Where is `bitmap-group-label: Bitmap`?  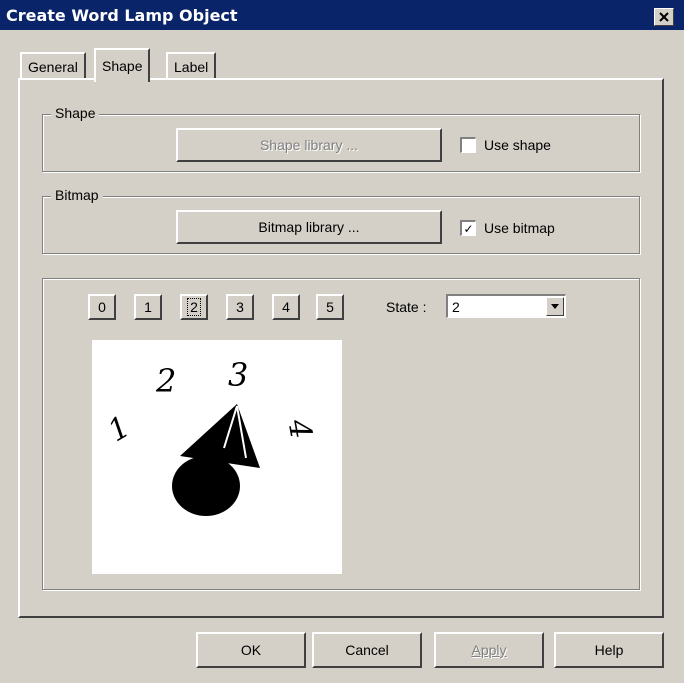 bitmap-group-label: Bitmap is located at coordinates (77, 195).